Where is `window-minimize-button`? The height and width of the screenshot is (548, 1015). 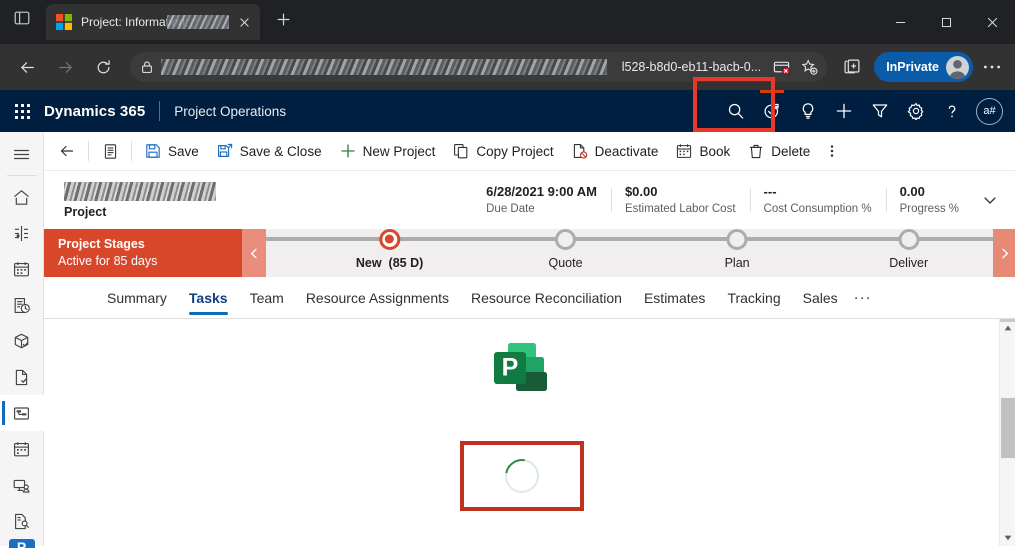
window-minimize-button is located at coordinates (900, 22).